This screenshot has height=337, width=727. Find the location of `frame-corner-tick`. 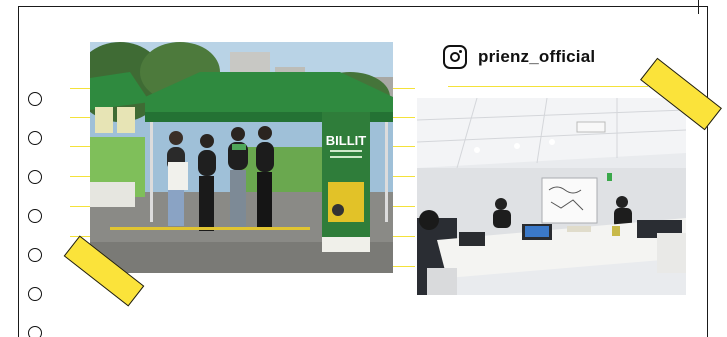

frame-corner-tick is located at coordinates (698, 7).